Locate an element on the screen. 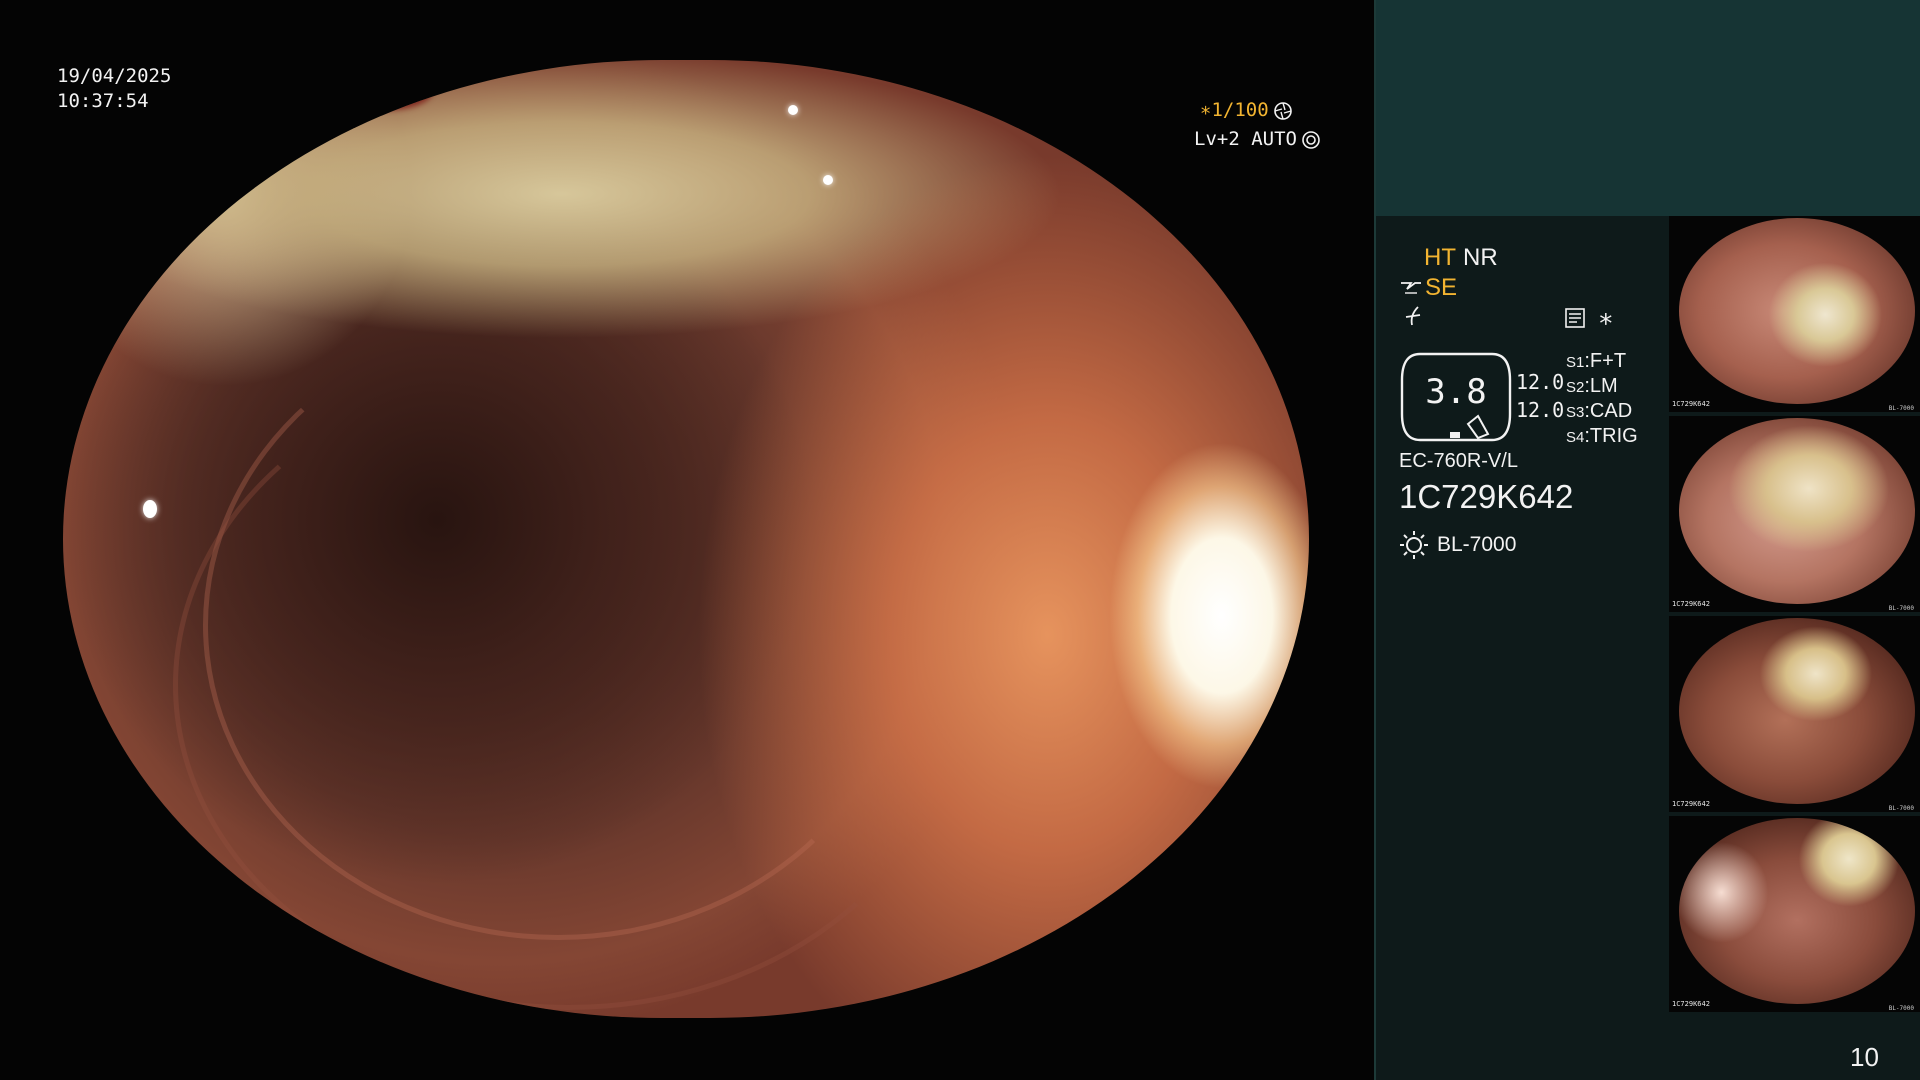  gain-value-2: 12.0 is located at coordinates (1540, 410).